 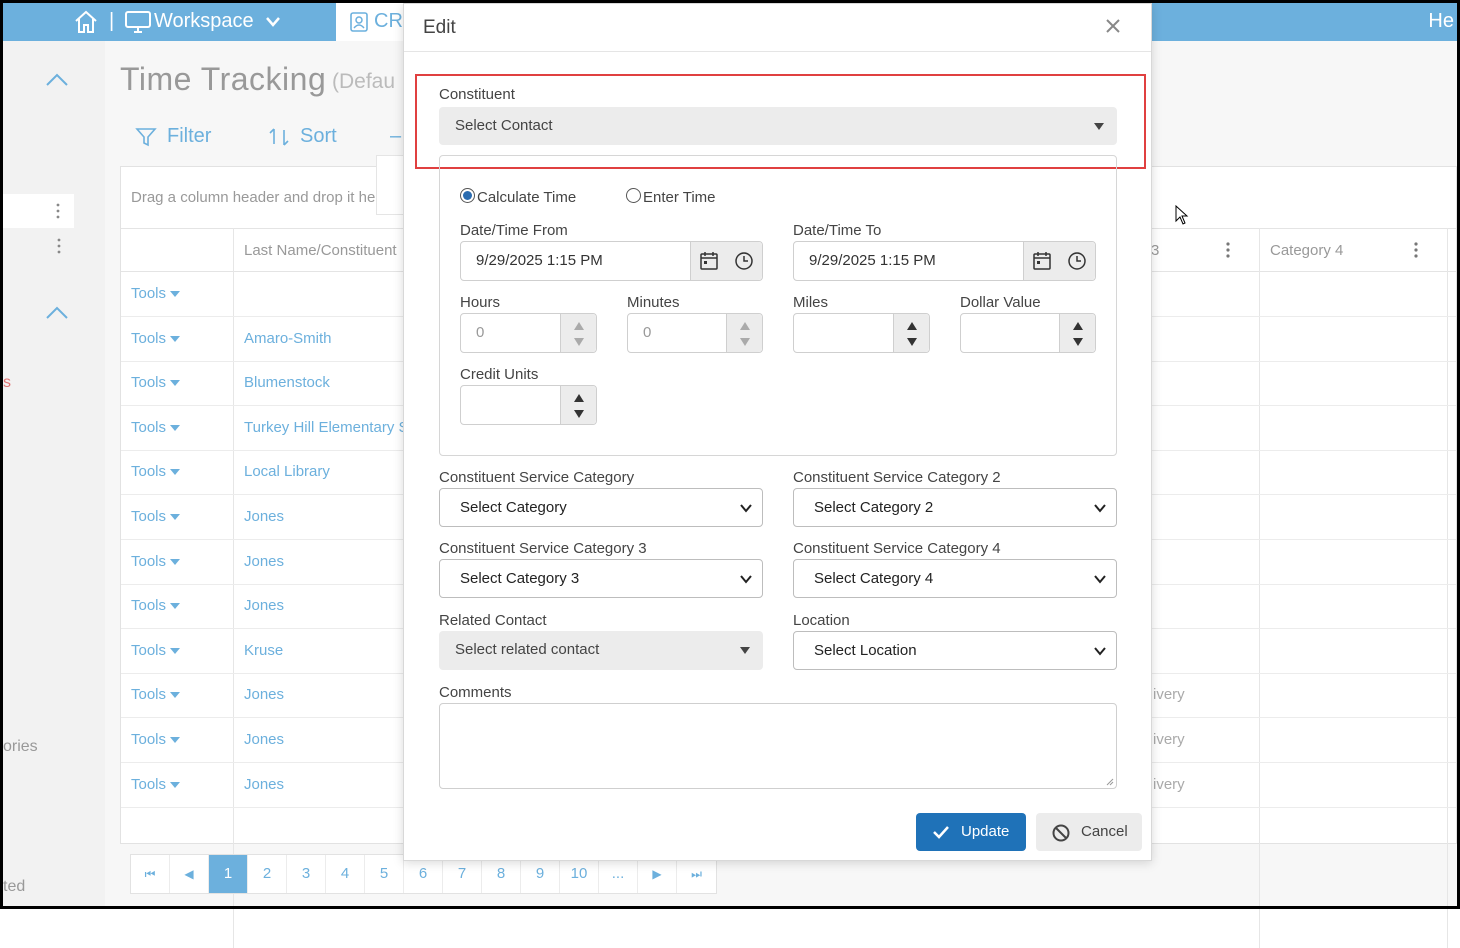 I want to click on home-icon, so click(x=86, y=22).